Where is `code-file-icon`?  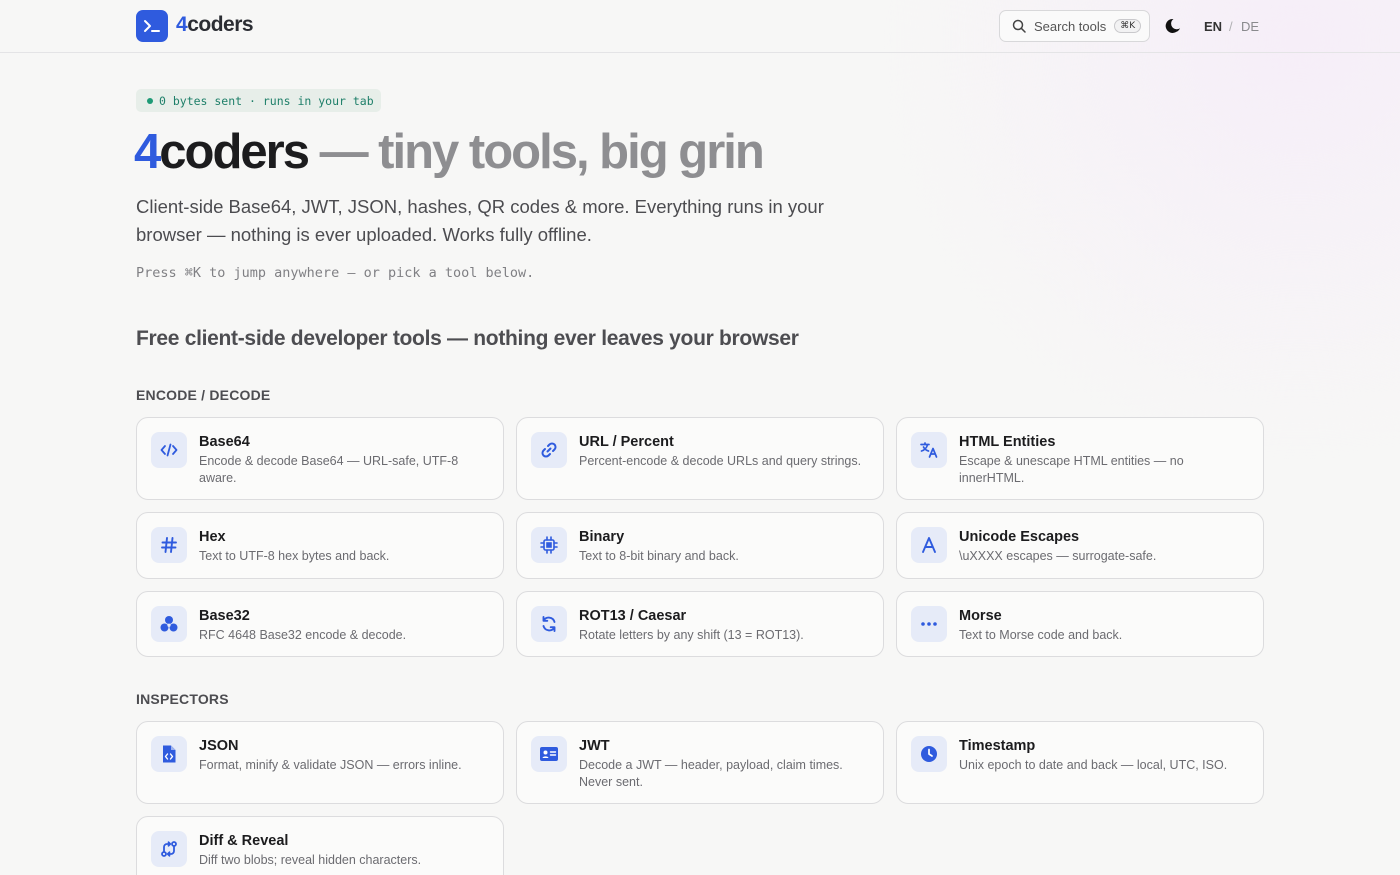
code-file-icon is located at coordinates (169, 754).